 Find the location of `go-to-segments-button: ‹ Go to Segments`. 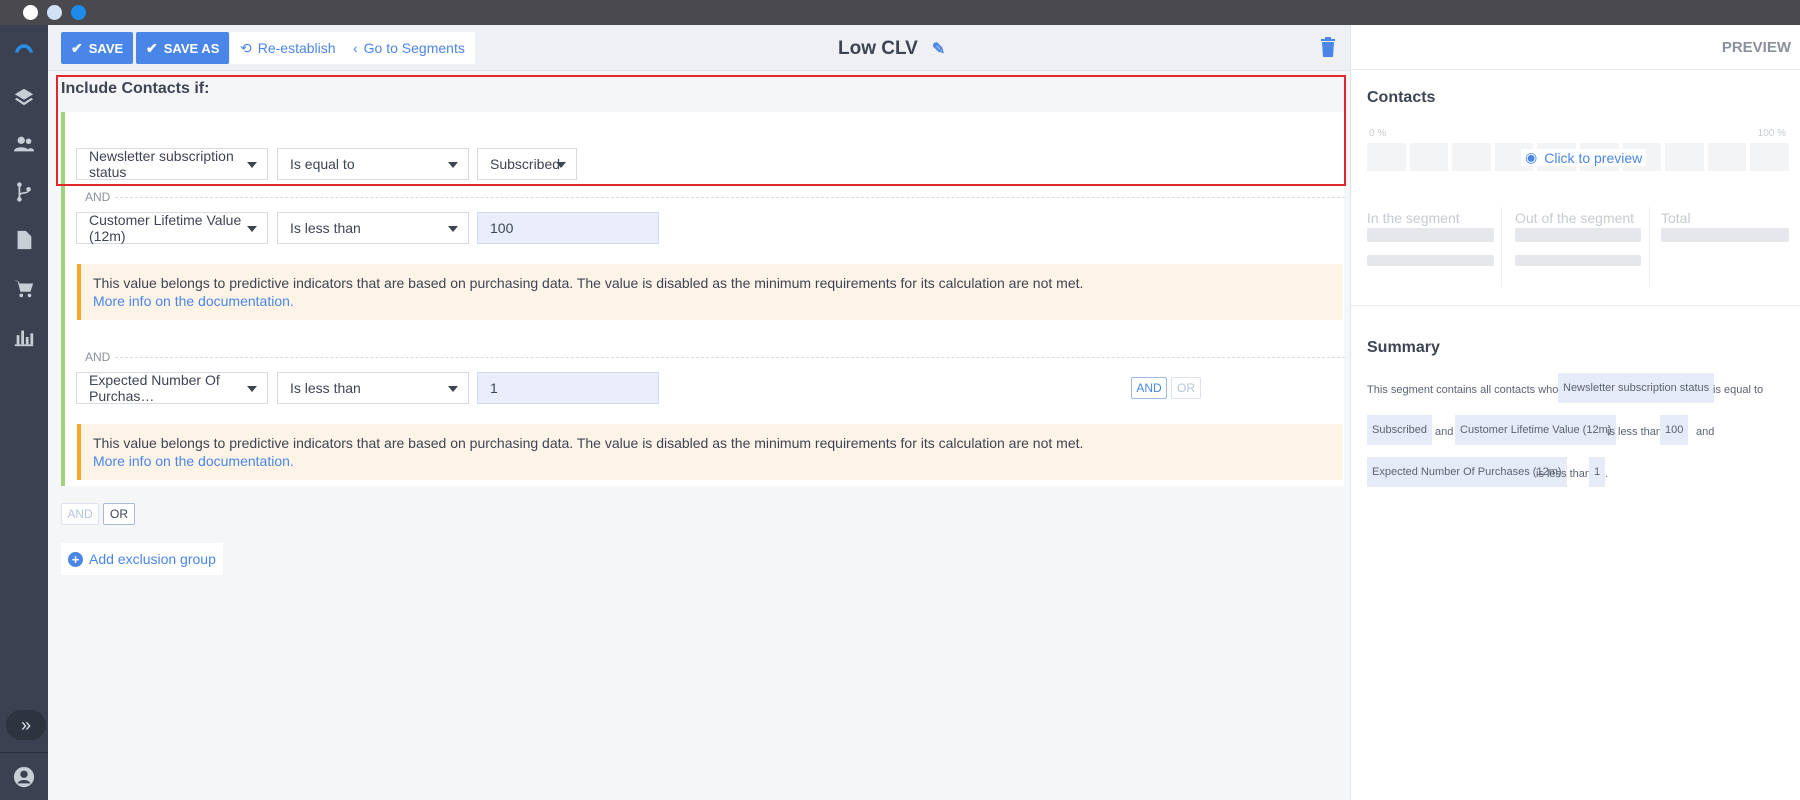

go-to-segments-button: ‹ Go to Segments is located at coordinates (409, 48).